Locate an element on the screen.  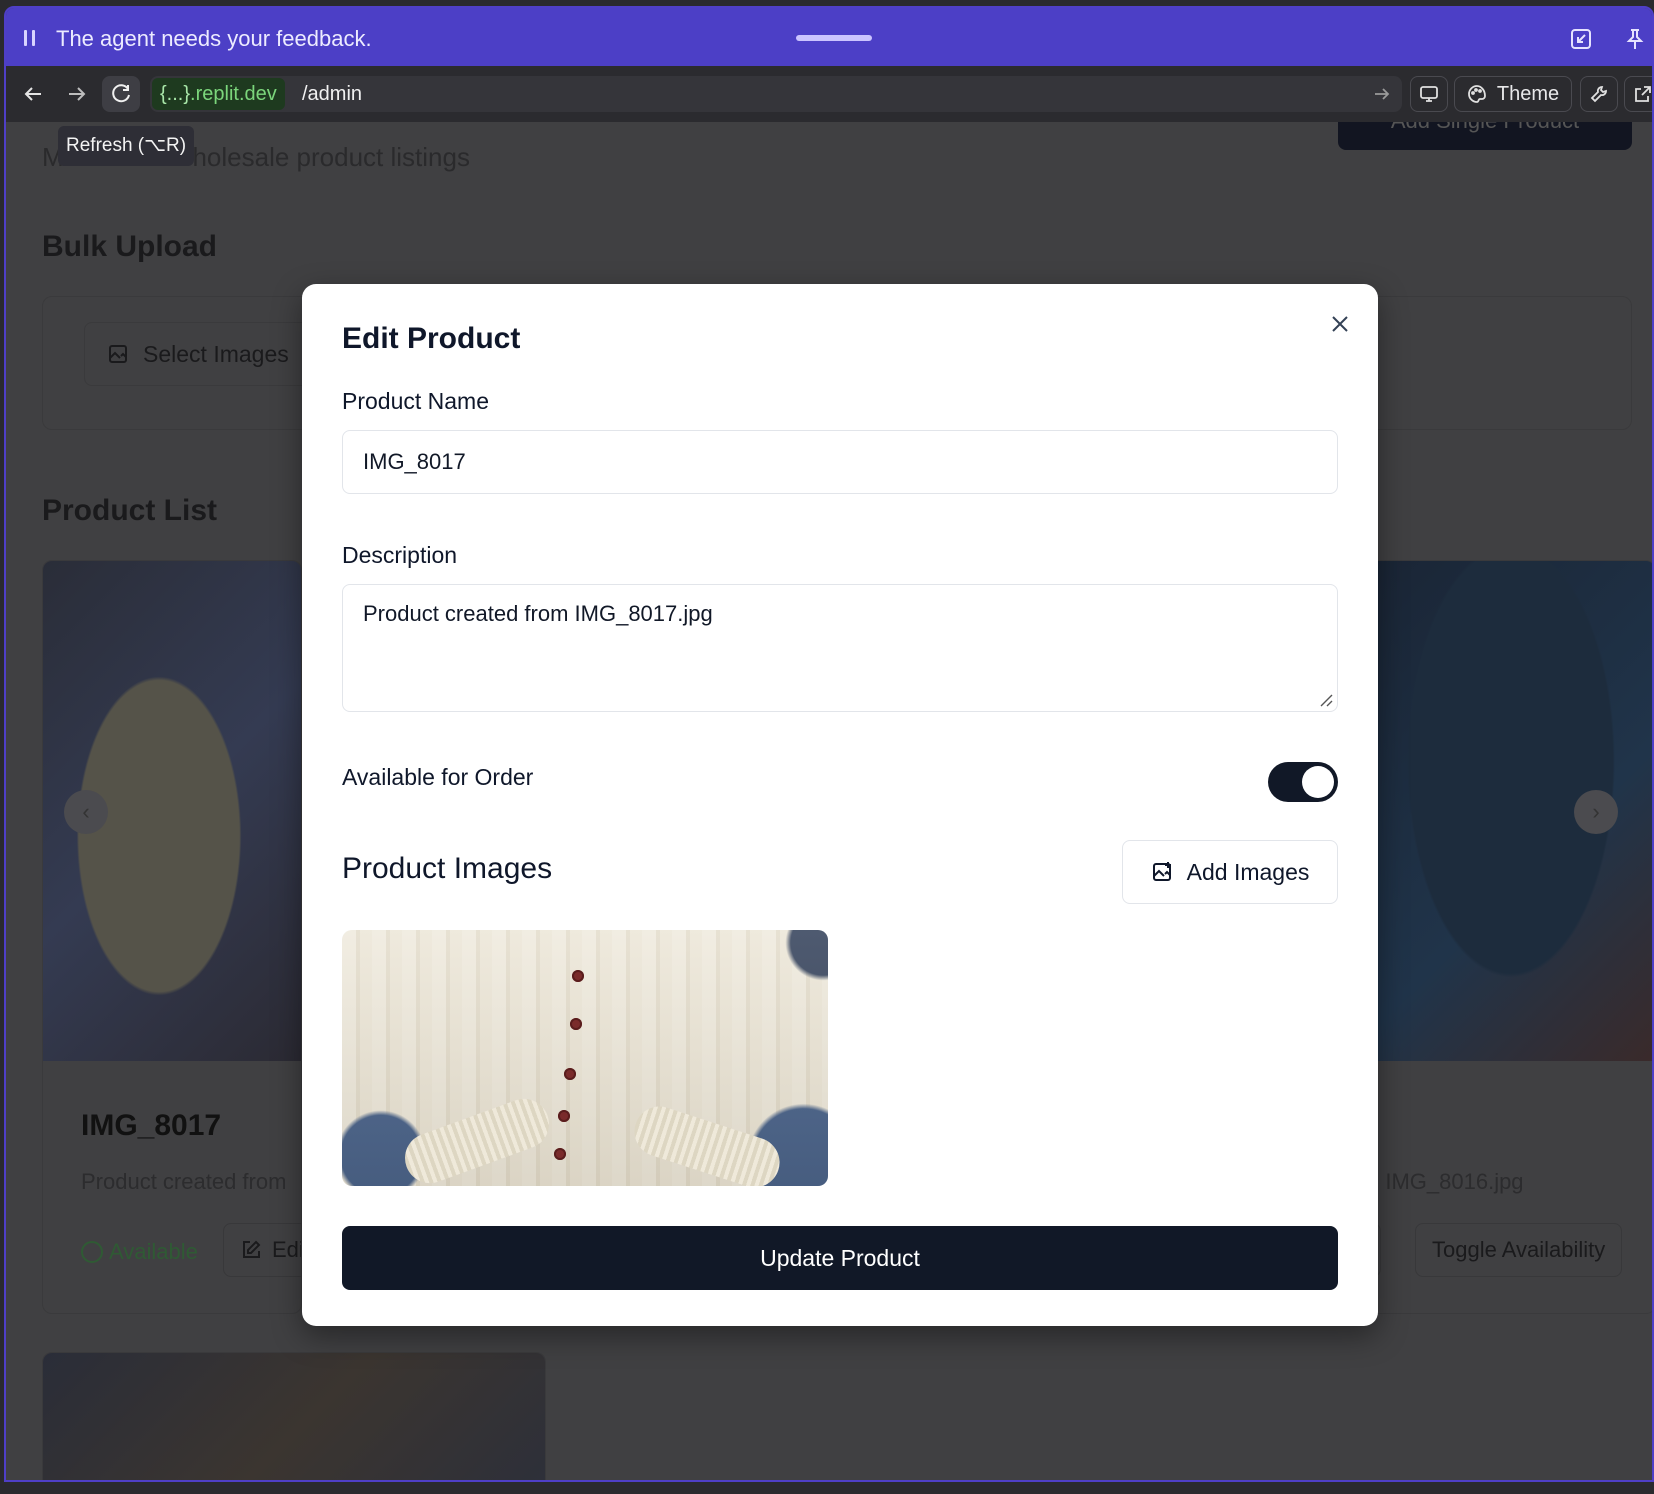
available-toggle is located at coordinates (1303, 782).